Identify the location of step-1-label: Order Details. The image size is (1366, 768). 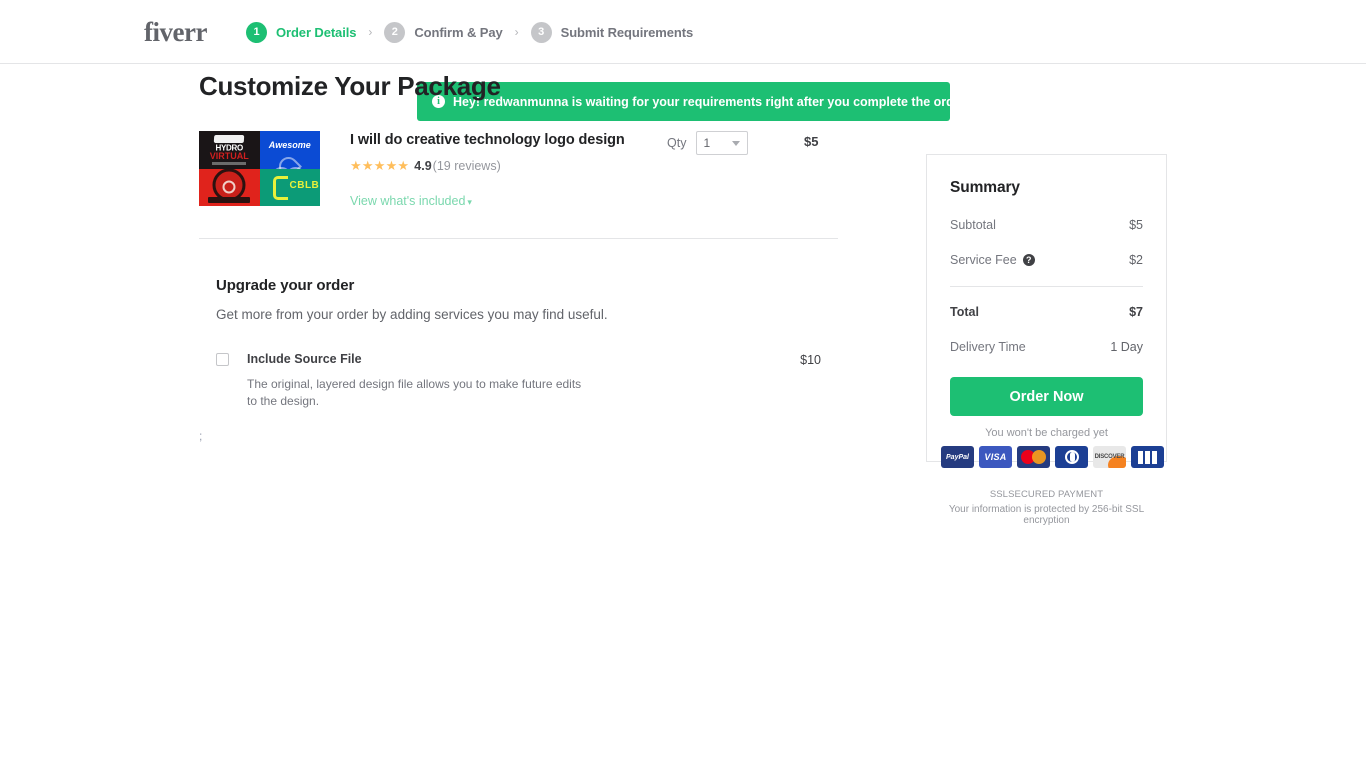
(316, 32).